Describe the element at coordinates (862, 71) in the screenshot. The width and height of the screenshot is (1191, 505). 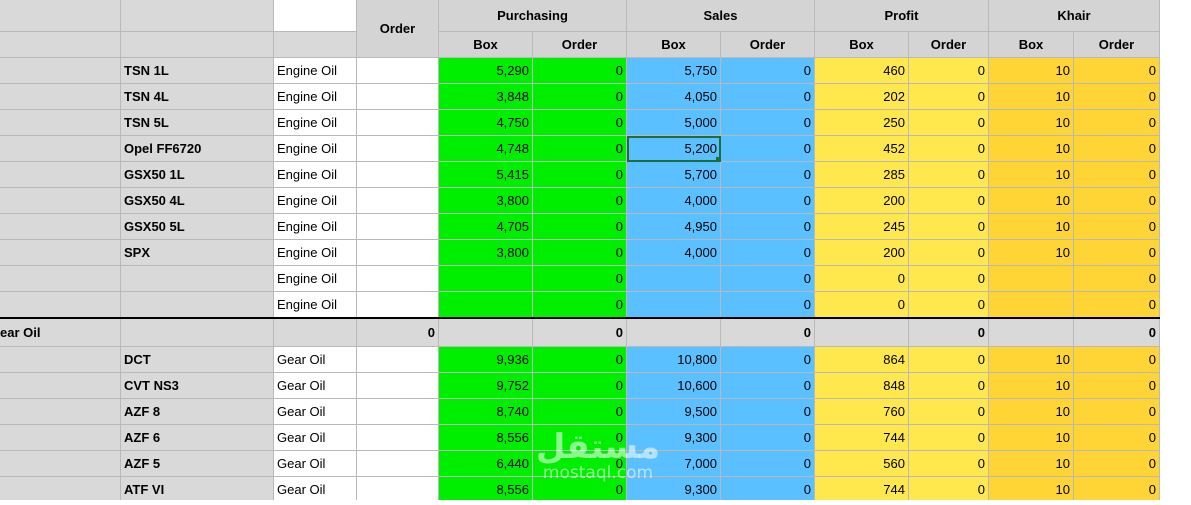
I see `pr-box-cell: 460` at that location.